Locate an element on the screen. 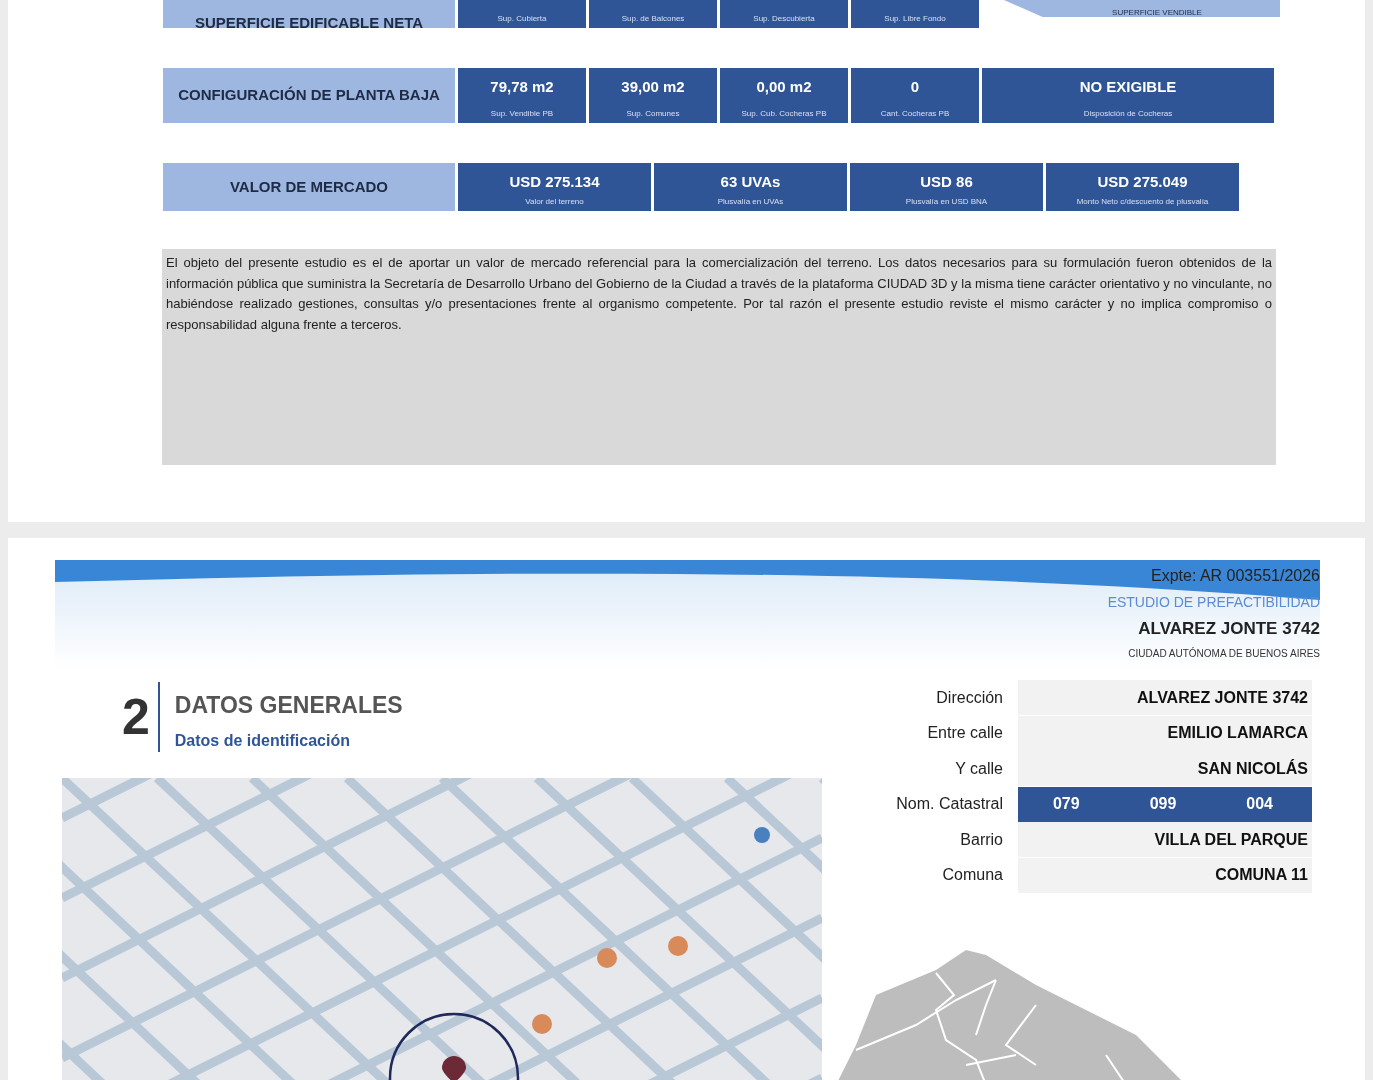 Image resolution: width=1373 pixels, height=1080 pixels. caption-text: Cant. Cocheras PB is located at coordinates (915, 114).